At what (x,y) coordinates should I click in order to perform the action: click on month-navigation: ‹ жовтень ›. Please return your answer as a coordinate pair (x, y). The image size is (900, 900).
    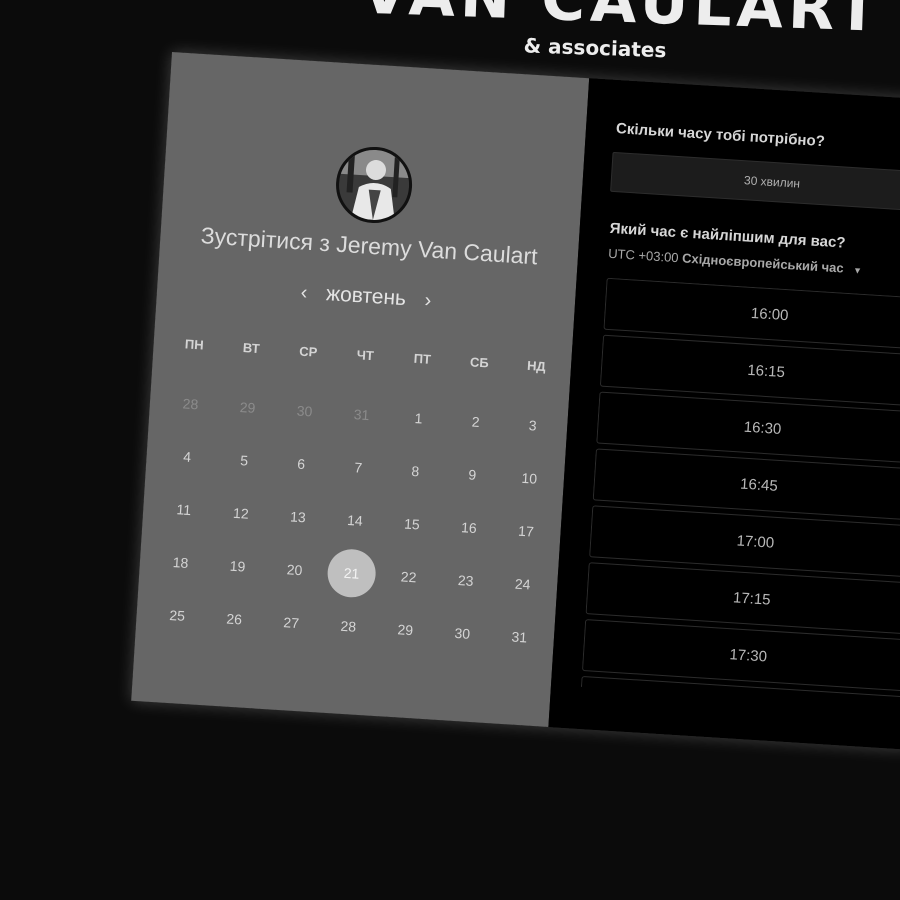
    Looking at the image, I should click on (366, 297).